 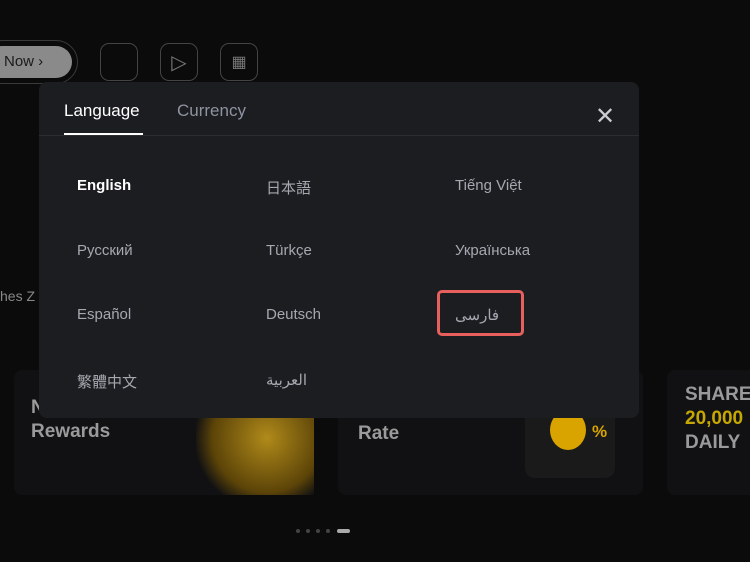 What do you see at coordinates (488, 185) in the screenshot?
I see `language-option-vietnamese: Tiếng Việt` at bounding box center [488, 185].